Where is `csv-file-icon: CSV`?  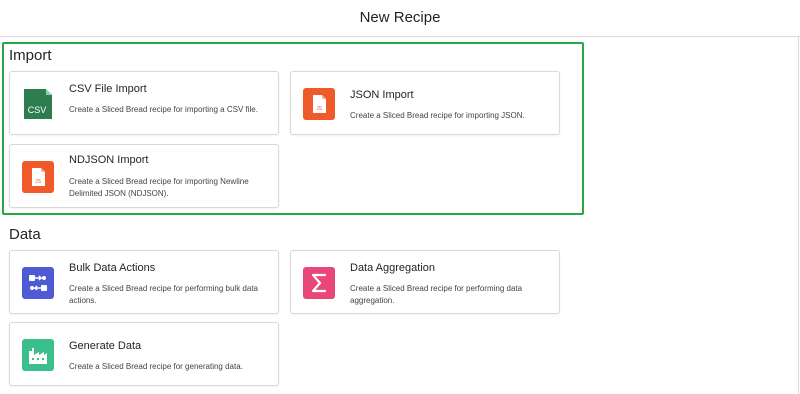 csv-file-icon: CSV is located at coordinates (38, 104).